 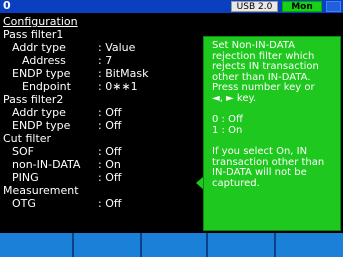 I want to click on setting-label: SOF, so click(x=23, y=152).